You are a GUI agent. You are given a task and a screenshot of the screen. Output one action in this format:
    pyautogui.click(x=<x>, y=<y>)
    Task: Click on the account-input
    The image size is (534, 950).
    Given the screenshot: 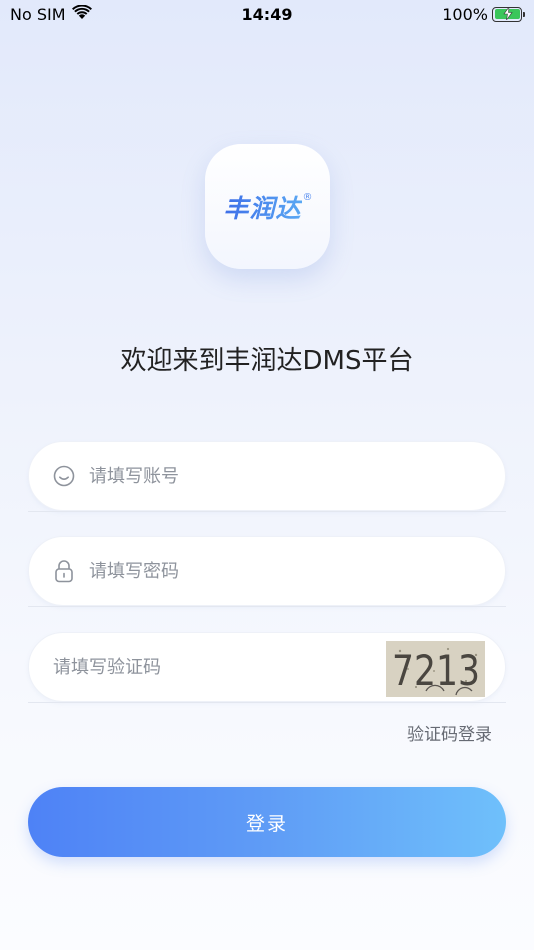 What is the action you would take?
    pyautogui.click(x=239, y=476)
    